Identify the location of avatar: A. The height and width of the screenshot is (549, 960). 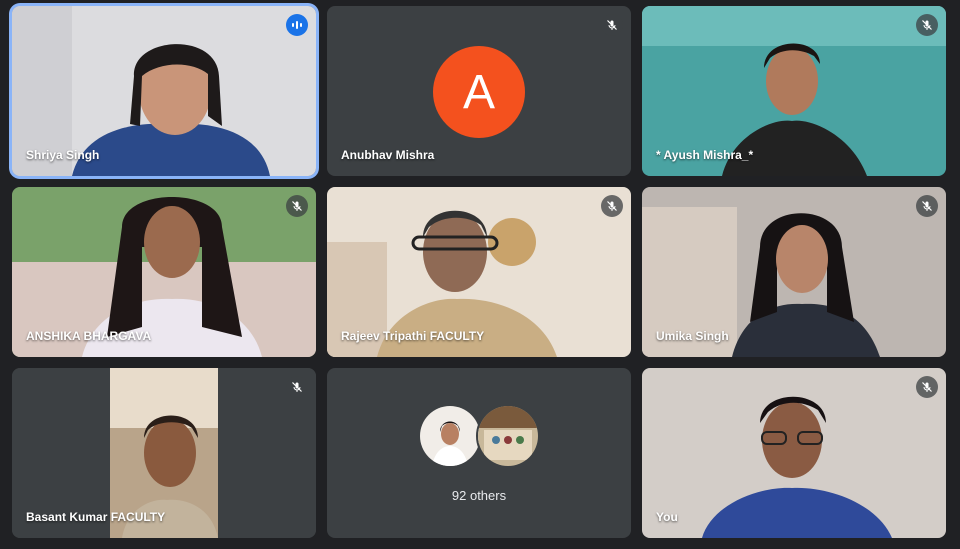
(479, 92).